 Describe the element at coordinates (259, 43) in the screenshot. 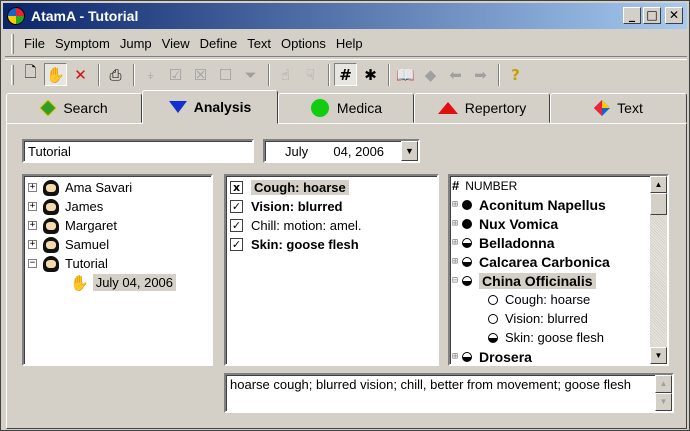

I see `menu-text: Text` at that location.